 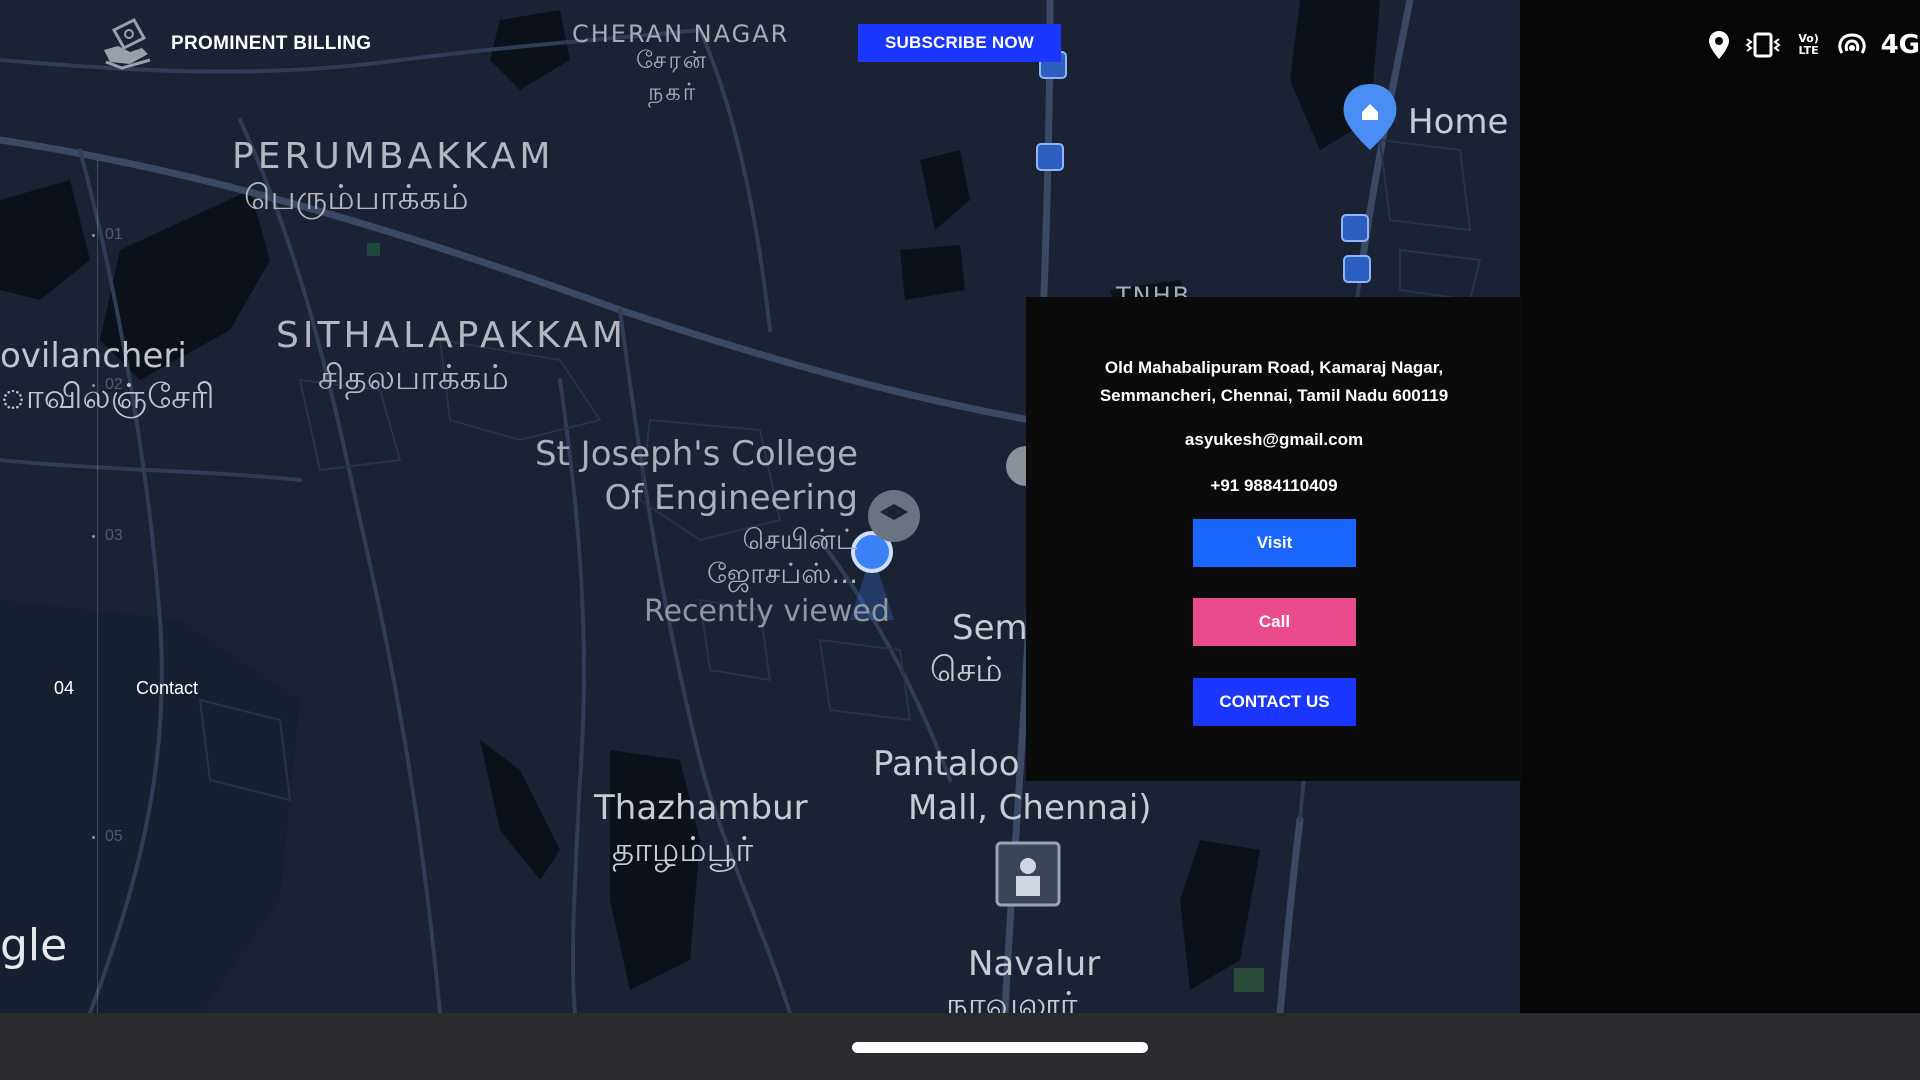 I want to click on map-label-thazhambur-tamil: தாழம்பூர், so click(x=683, y=850).